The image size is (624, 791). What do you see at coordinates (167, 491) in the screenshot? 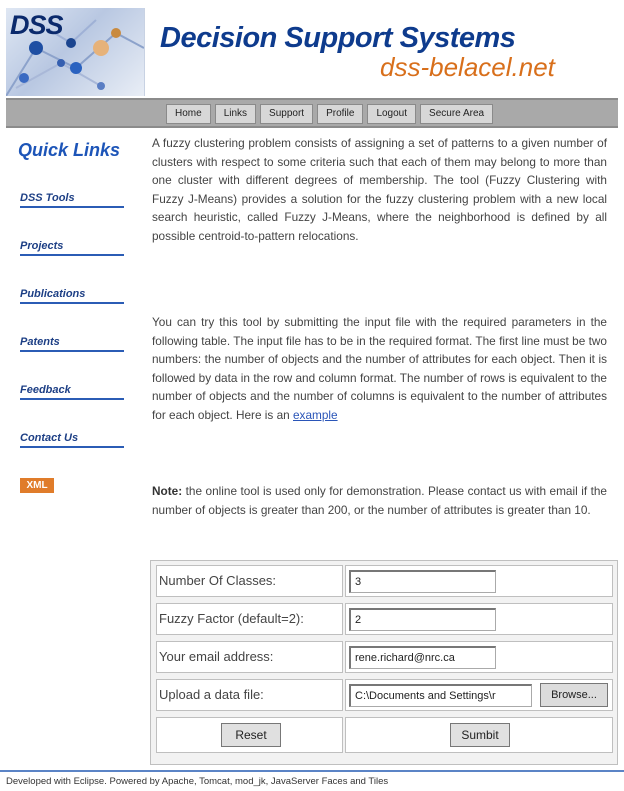
I see `note-label: Note:` at bounding box center [167, 491].